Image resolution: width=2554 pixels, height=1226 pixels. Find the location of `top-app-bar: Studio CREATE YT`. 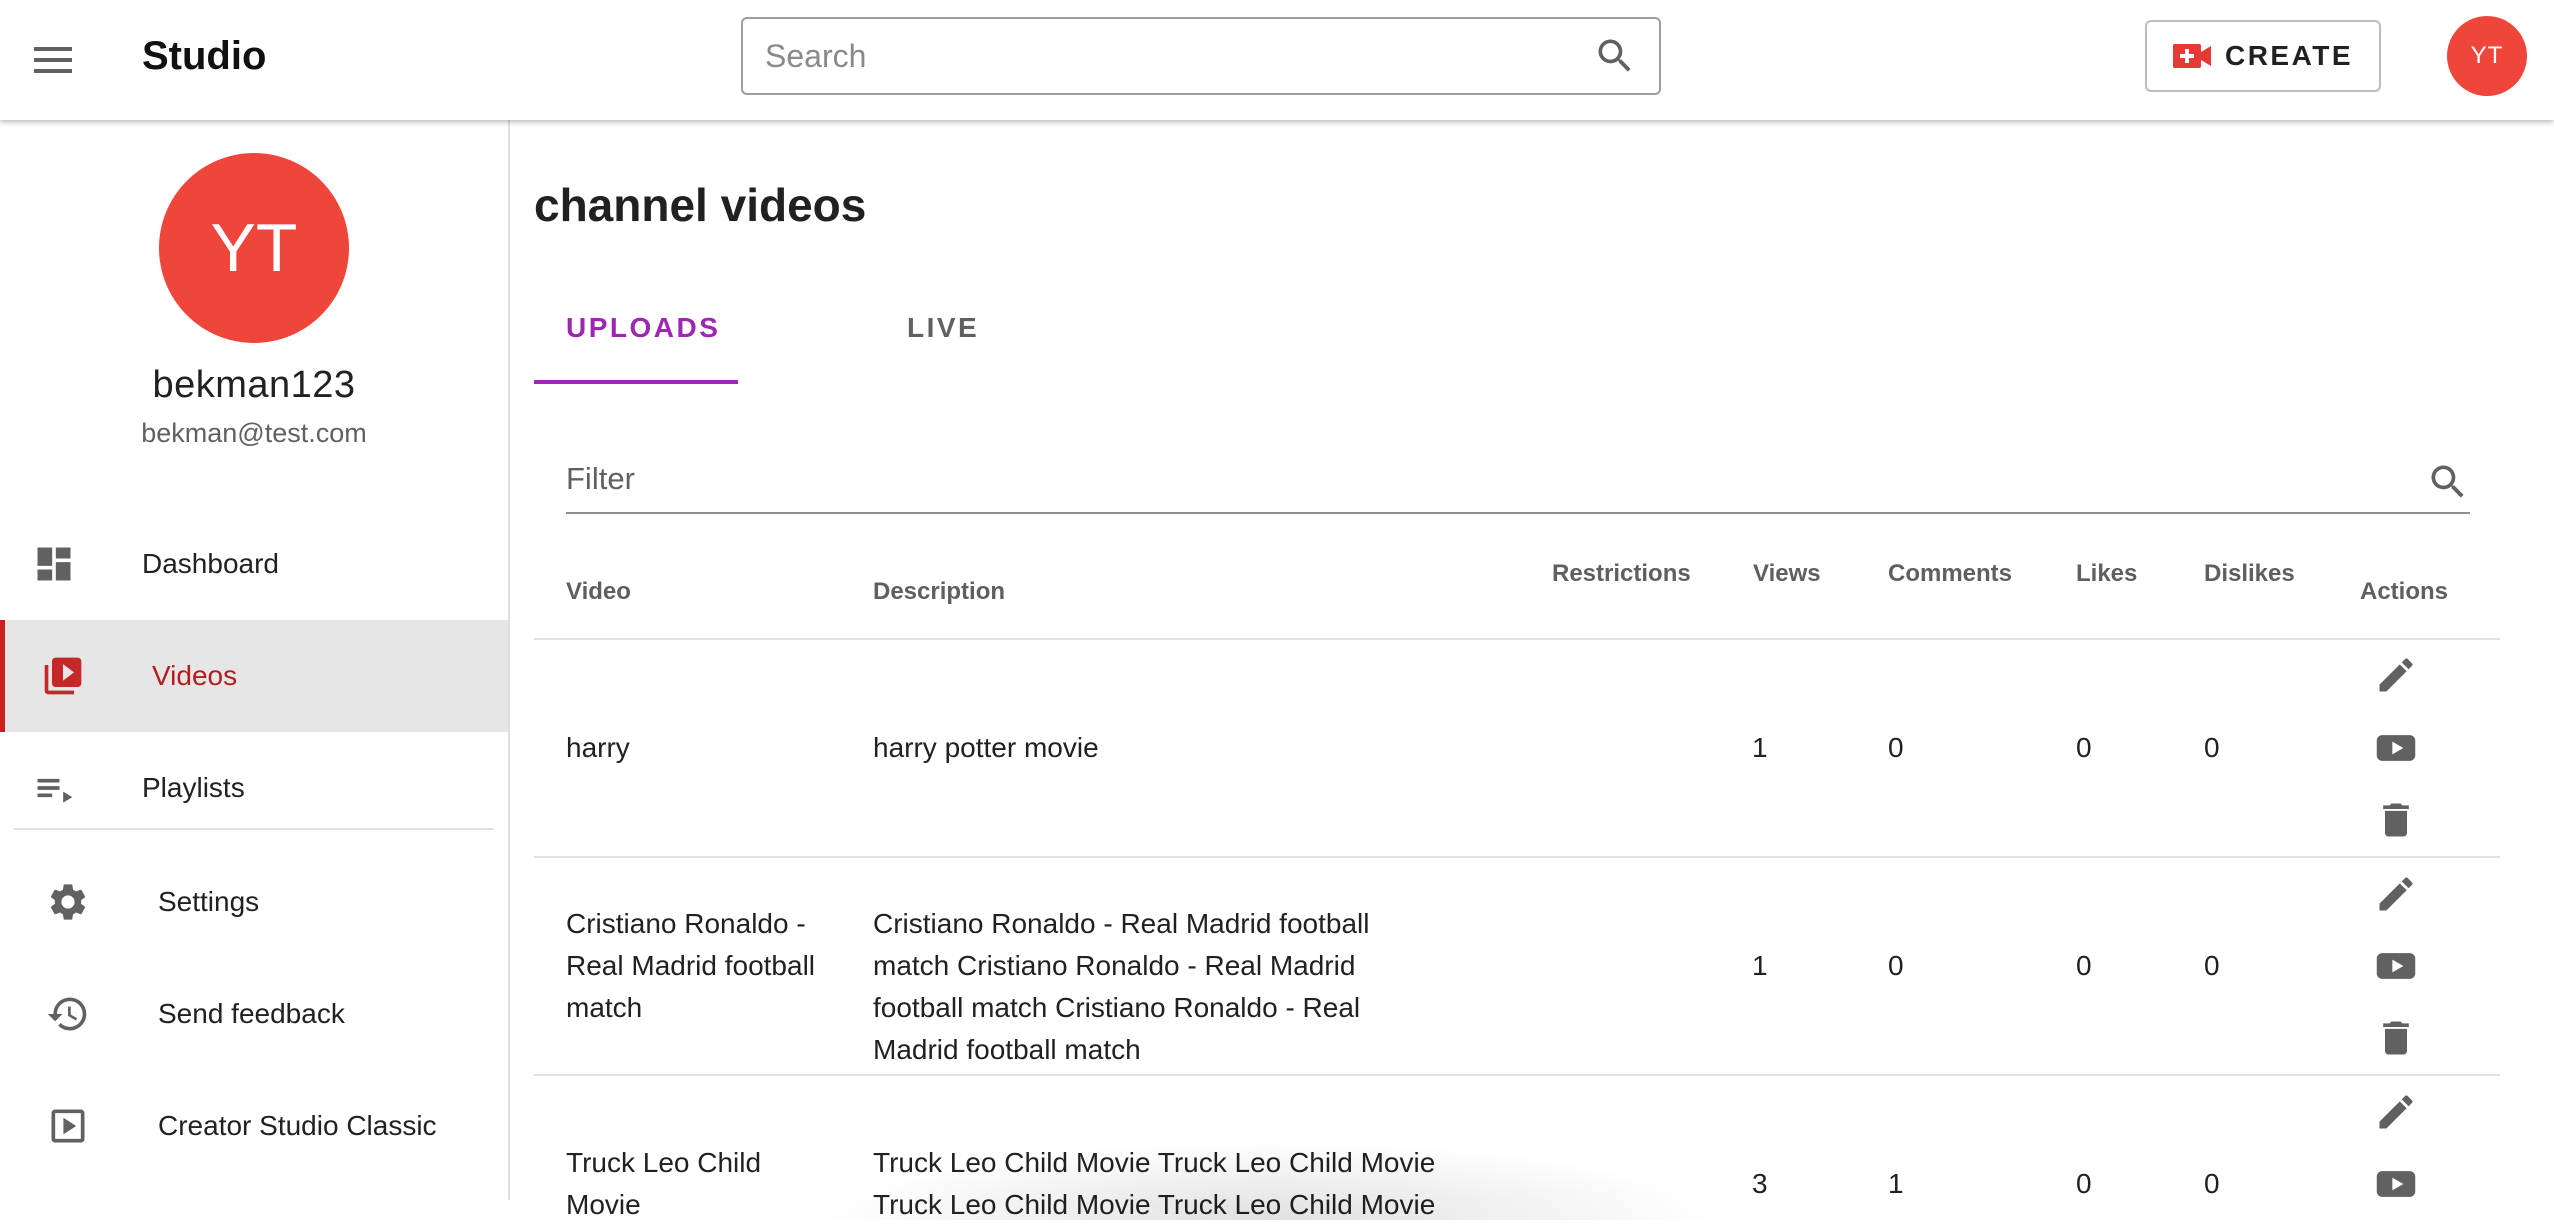

top-app-bar: Studio CREATE YT is located at coordinates (1277, 60).